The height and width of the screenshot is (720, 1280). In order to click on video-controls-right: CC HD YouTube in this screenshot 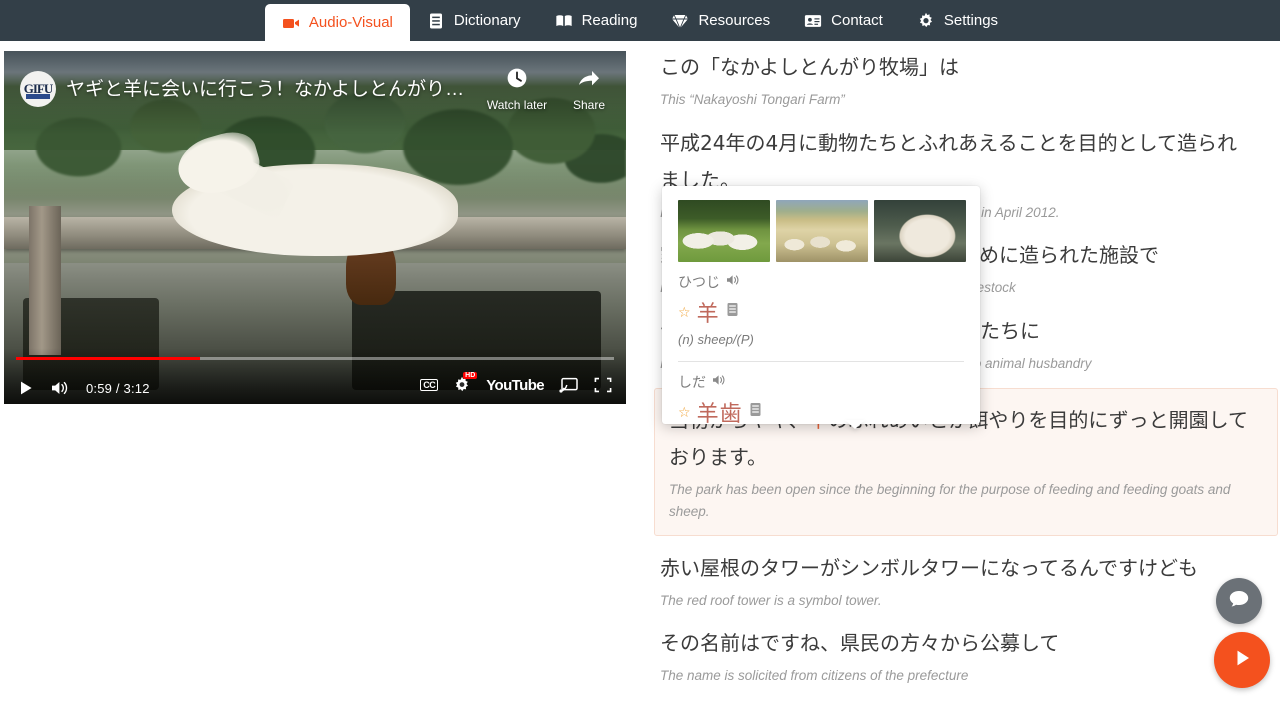, I will do `click(516, 383)`.